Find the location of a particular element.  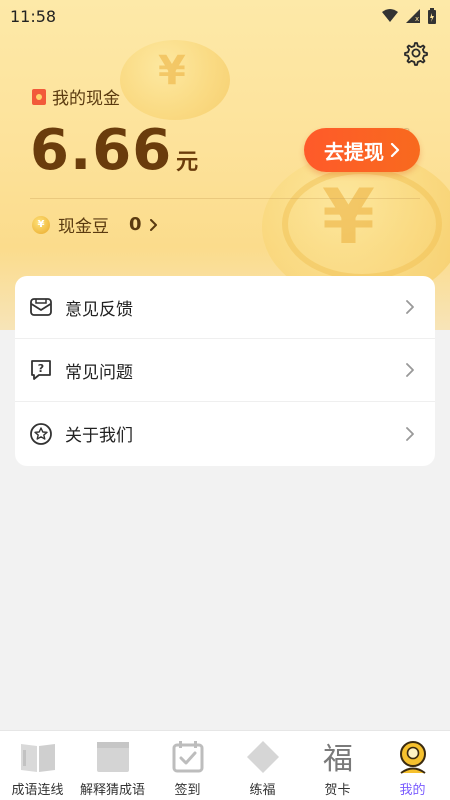

fu-character-icon: 福 is located at coordinates (338, 757).